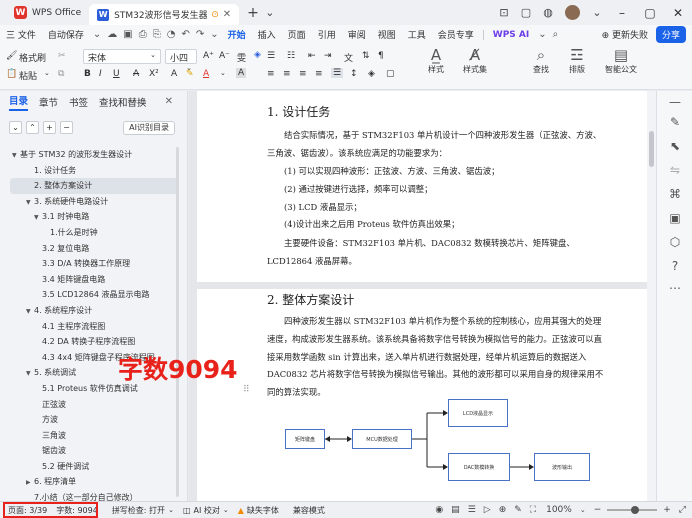 The image size is (692, 518). What do you see at coordinates (241, 57) in the screenshot?
I see `pinyin-icon: 雯` at bounding box center [241, 57].